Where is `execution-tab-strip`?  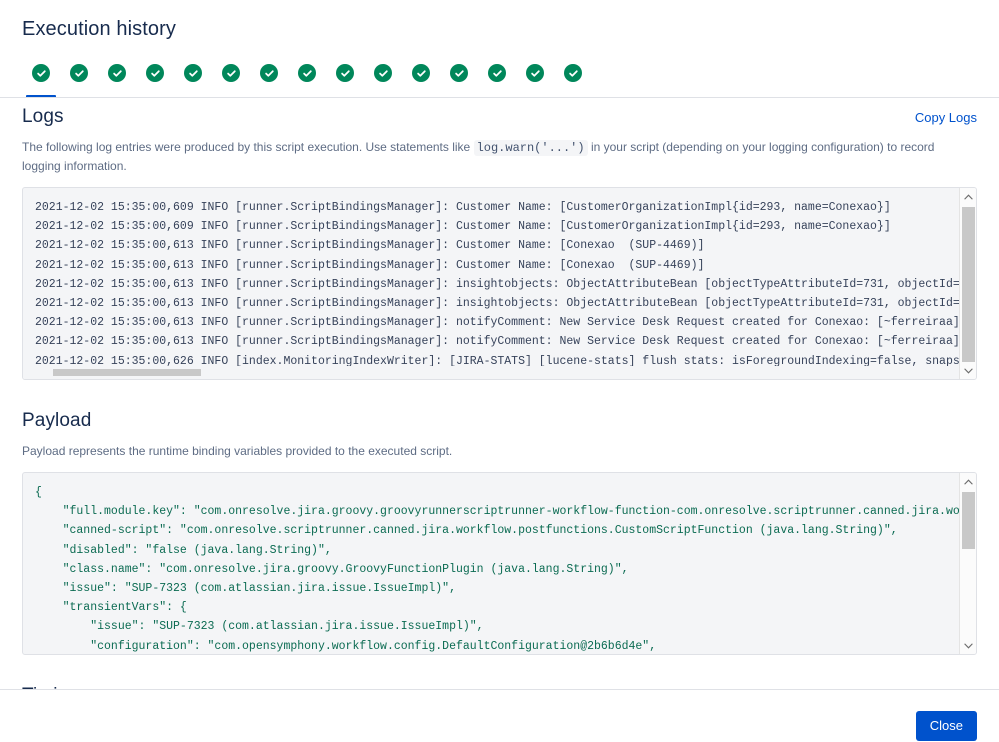
execution-tab-strip is located at coordinates (499, 80).